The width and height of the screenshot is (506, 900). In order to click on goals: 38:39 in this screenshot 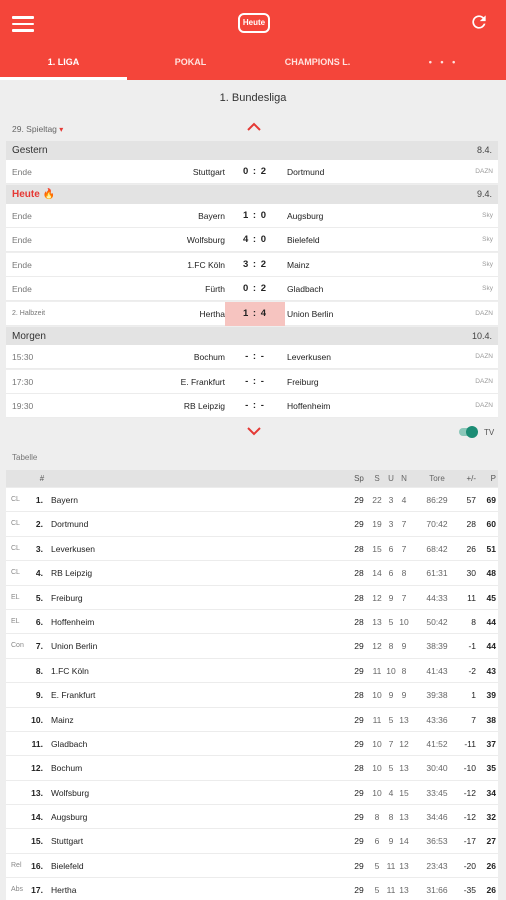, I will do `click(437, 646)`.